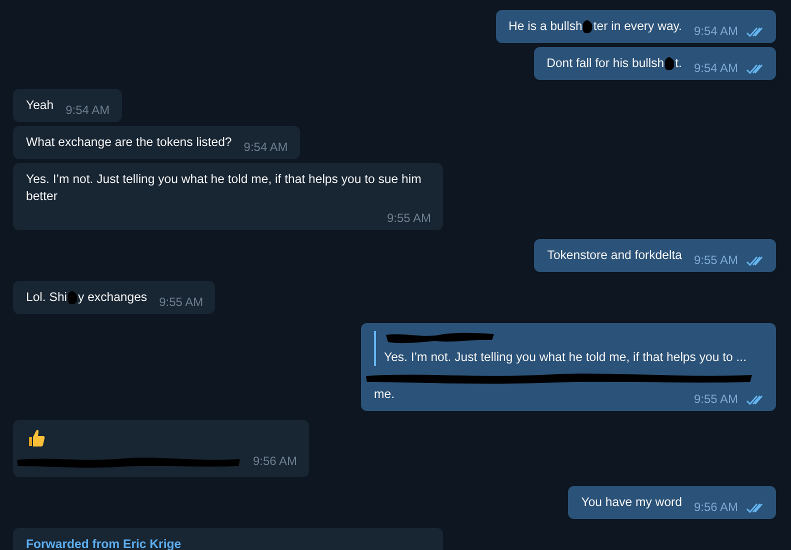 This screenshot has width=791, height=550. I want to click on message-text: Dont fall for his bullsh, so click(605, 63).